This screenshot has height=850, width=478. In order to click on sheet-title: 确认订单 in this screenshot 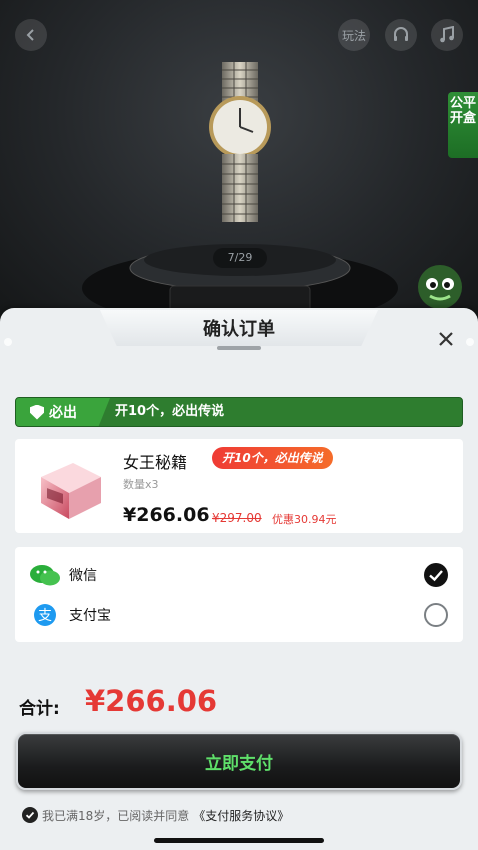, I will do `click(239, 329)`.